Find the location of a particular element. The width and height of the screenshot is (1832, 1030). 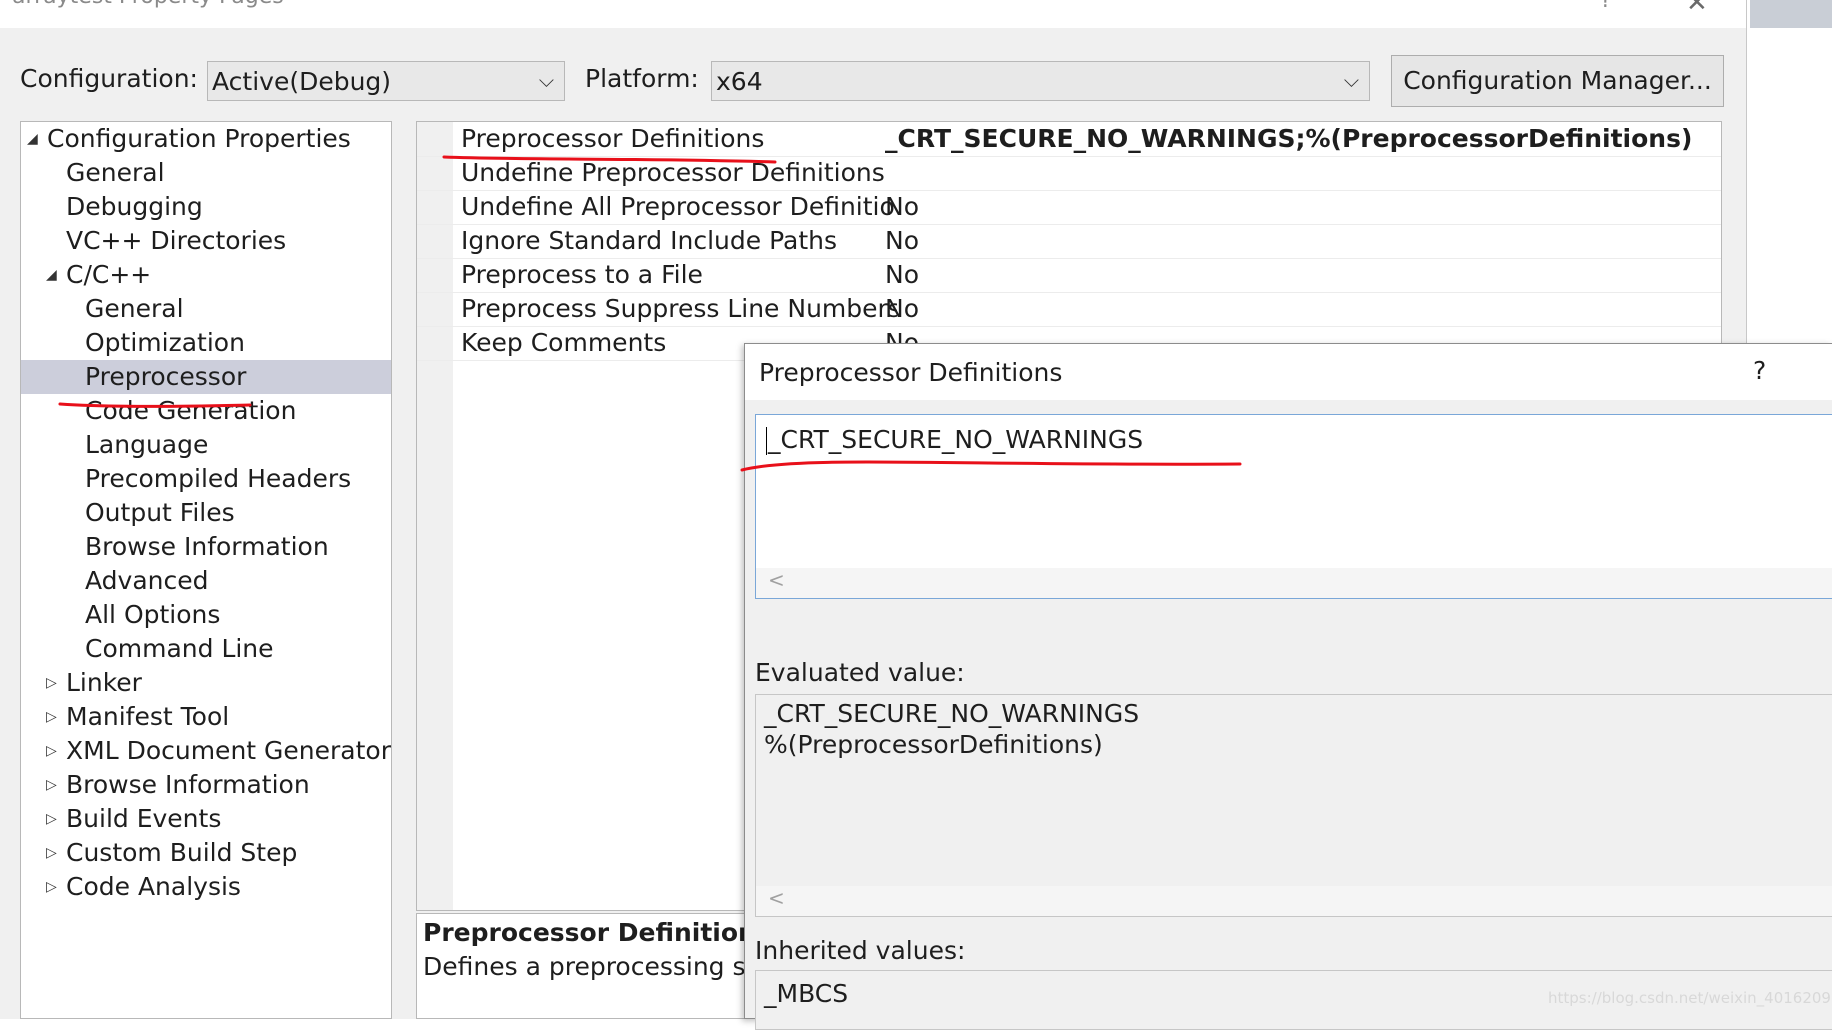

grid-row-preprocess-suppress-line-numbers: Preprocess Suppress Line Numbers No is located at coordinates (1069, 309).